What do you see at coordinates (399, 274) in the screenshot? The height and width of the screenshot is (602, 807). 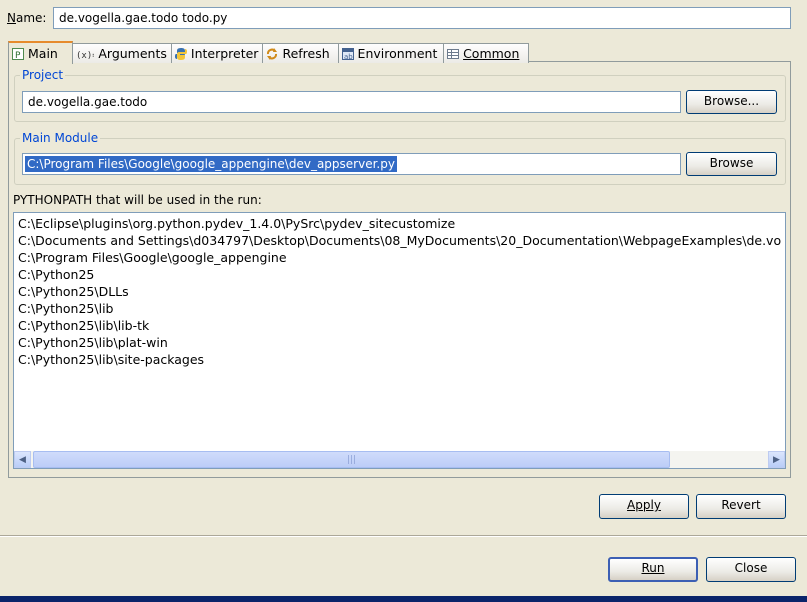 I see `pythonpath-entry: C:\Python25` at bounding box center [399, 274].